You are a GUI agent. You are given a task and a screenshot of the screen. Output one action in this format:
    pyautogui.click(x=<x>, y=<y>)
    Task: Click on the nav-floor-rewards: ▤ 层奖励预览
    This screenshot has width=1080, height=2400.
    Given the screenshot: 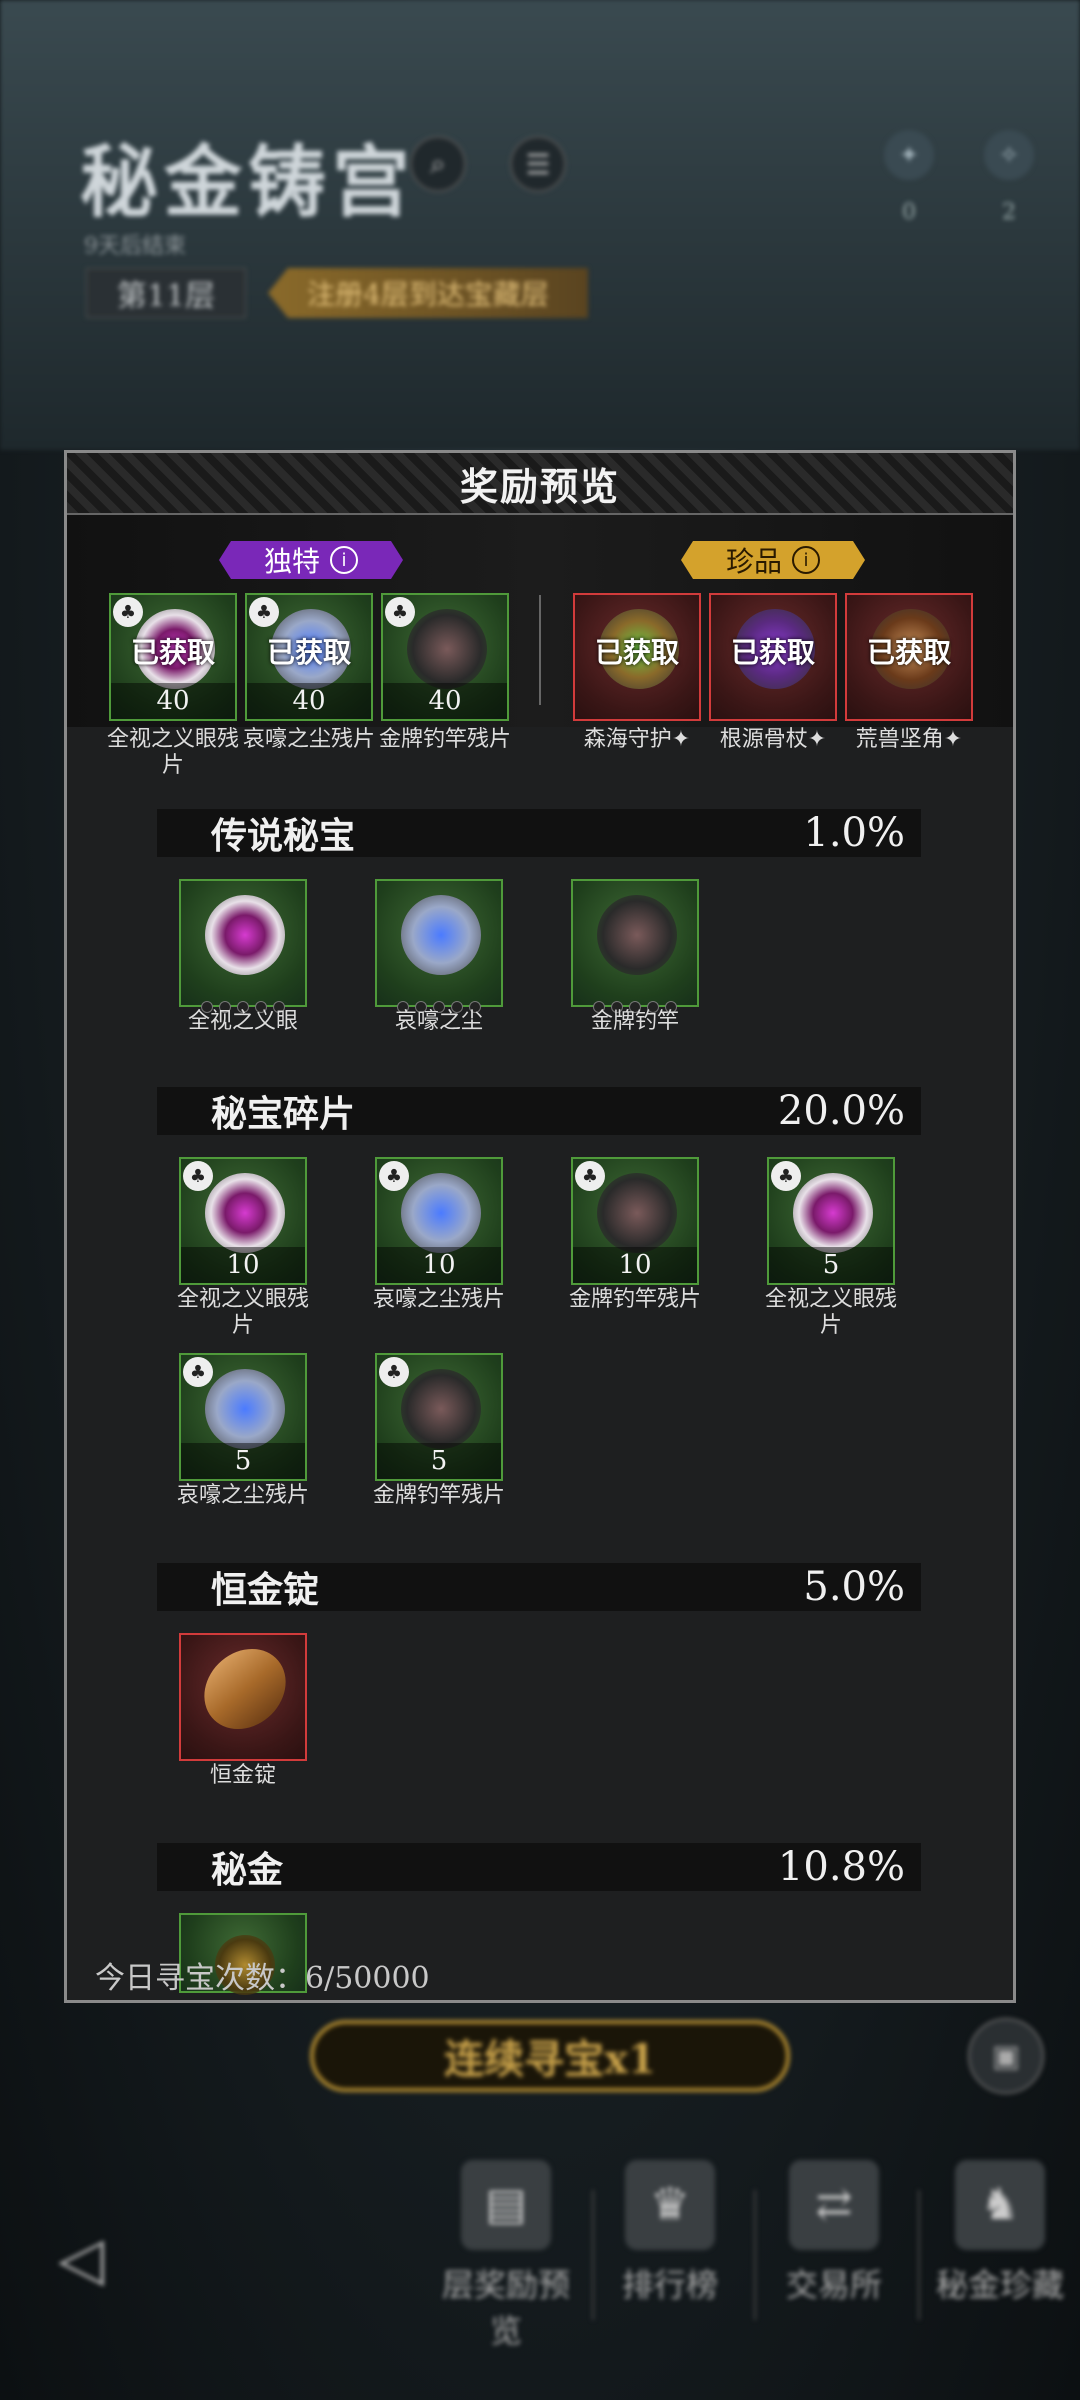 What is the action you would take?
    pyautogui.click(x=506, y=2256)
    